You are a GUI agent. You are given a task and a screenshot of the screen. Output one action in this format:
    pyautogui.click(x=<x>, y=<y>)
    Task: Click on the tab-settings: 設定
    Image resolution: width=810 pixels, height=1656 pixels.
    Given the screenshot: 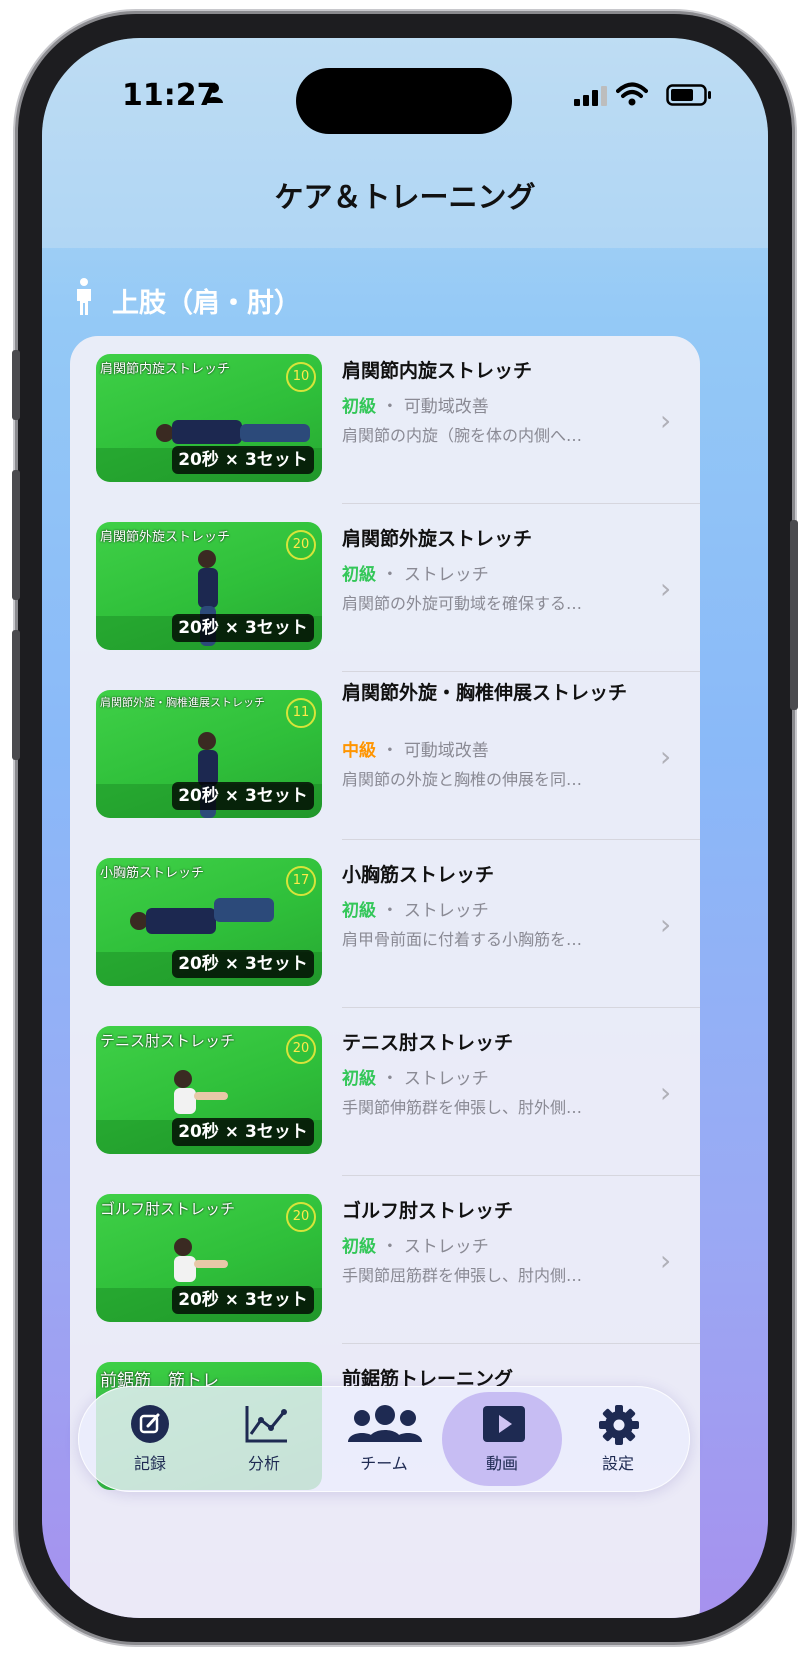 What is the action you would take?
    pyautogui.click(x=618, y=1439)
    